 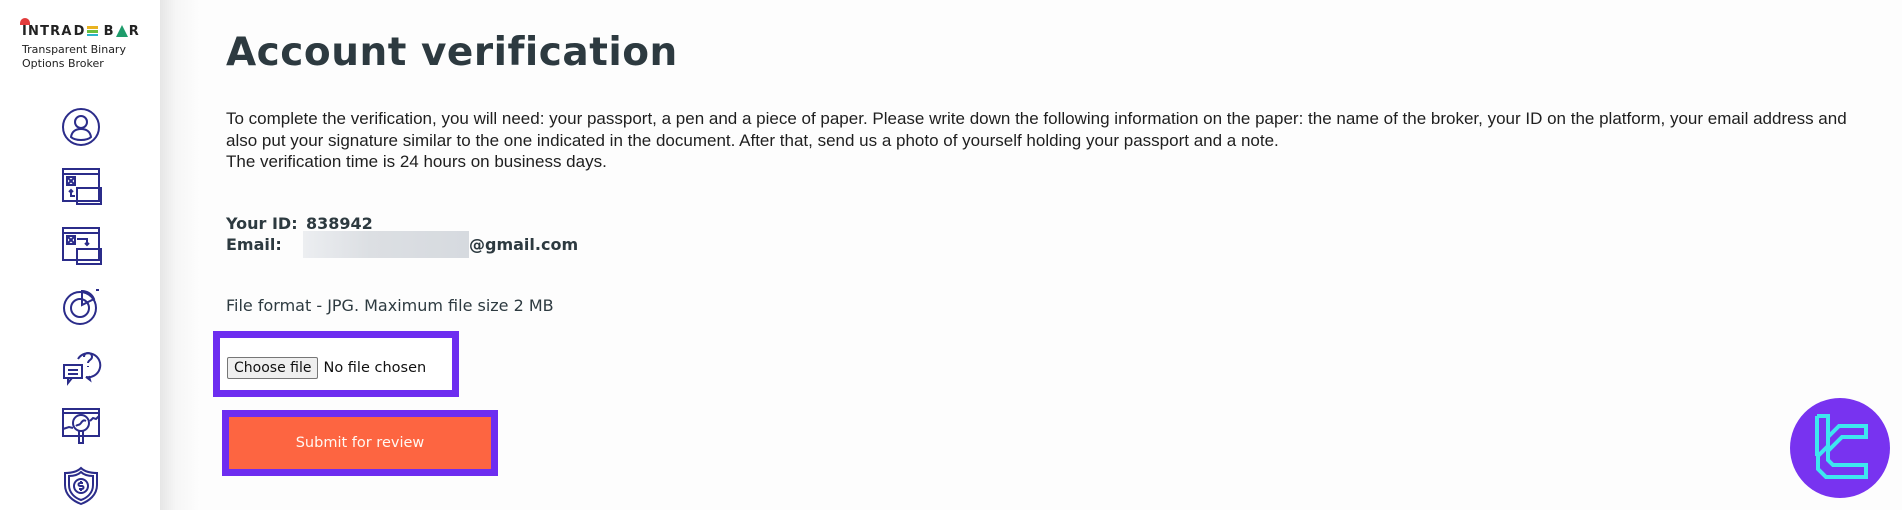 I want to click on logo-wordmark: INTRA D BR, so click(x=80, y=29).